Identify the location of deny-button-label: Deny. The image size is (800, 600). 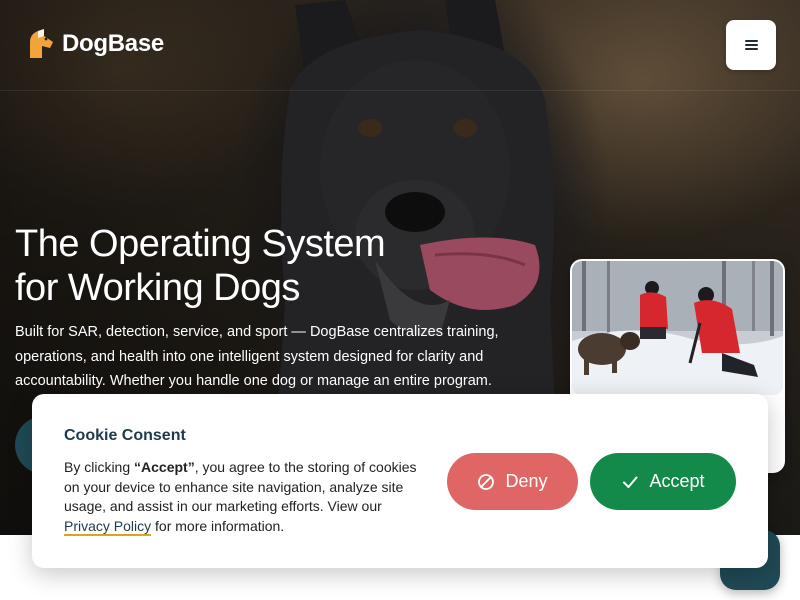
(526, 481).